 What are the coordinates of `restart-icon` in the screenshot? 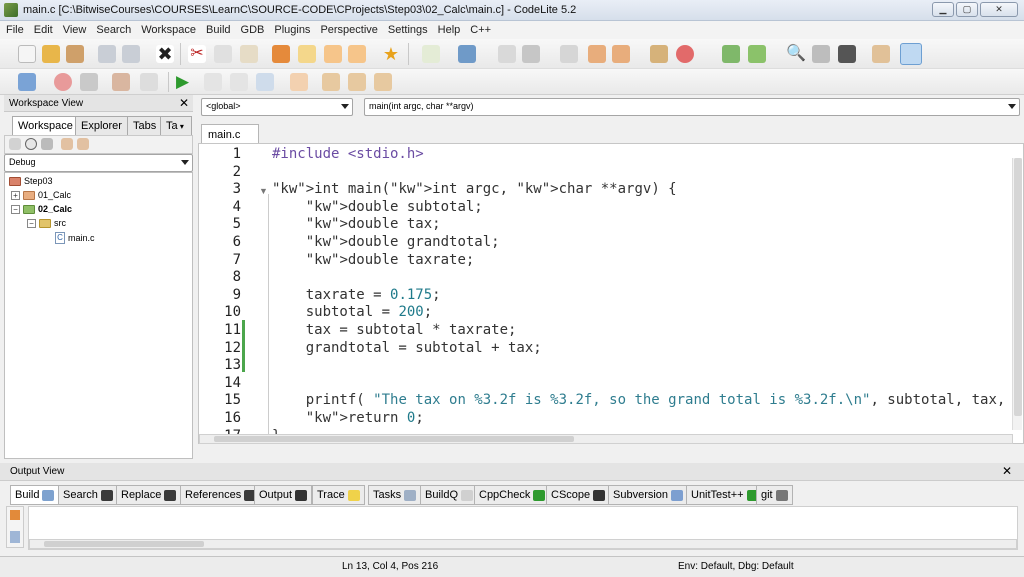 It's located at (265, 82).